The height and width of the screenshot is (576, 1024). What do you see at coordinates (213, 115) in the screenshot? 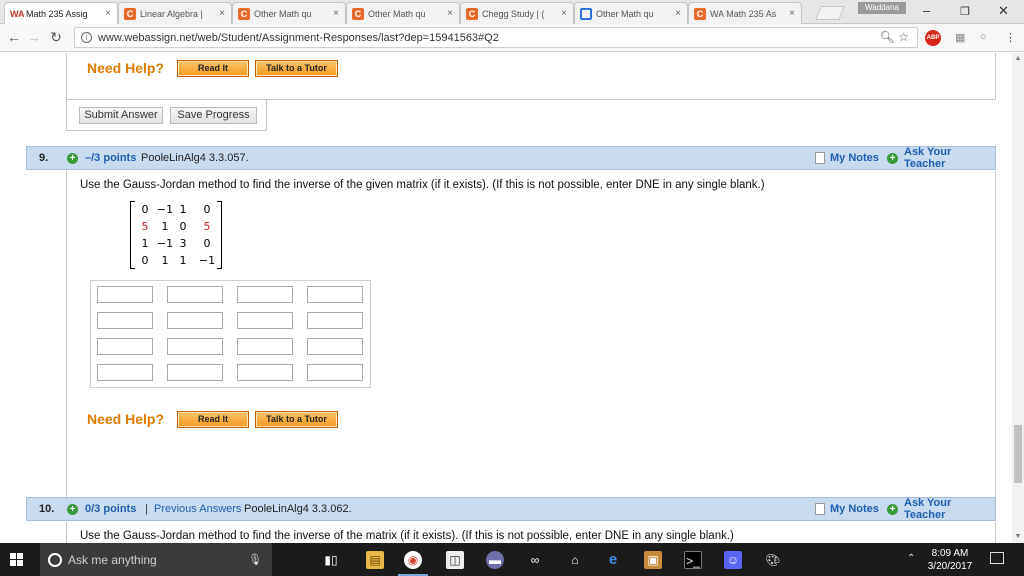
I see `save-progress-button: Save Progress` at bounding box center [213, 115].